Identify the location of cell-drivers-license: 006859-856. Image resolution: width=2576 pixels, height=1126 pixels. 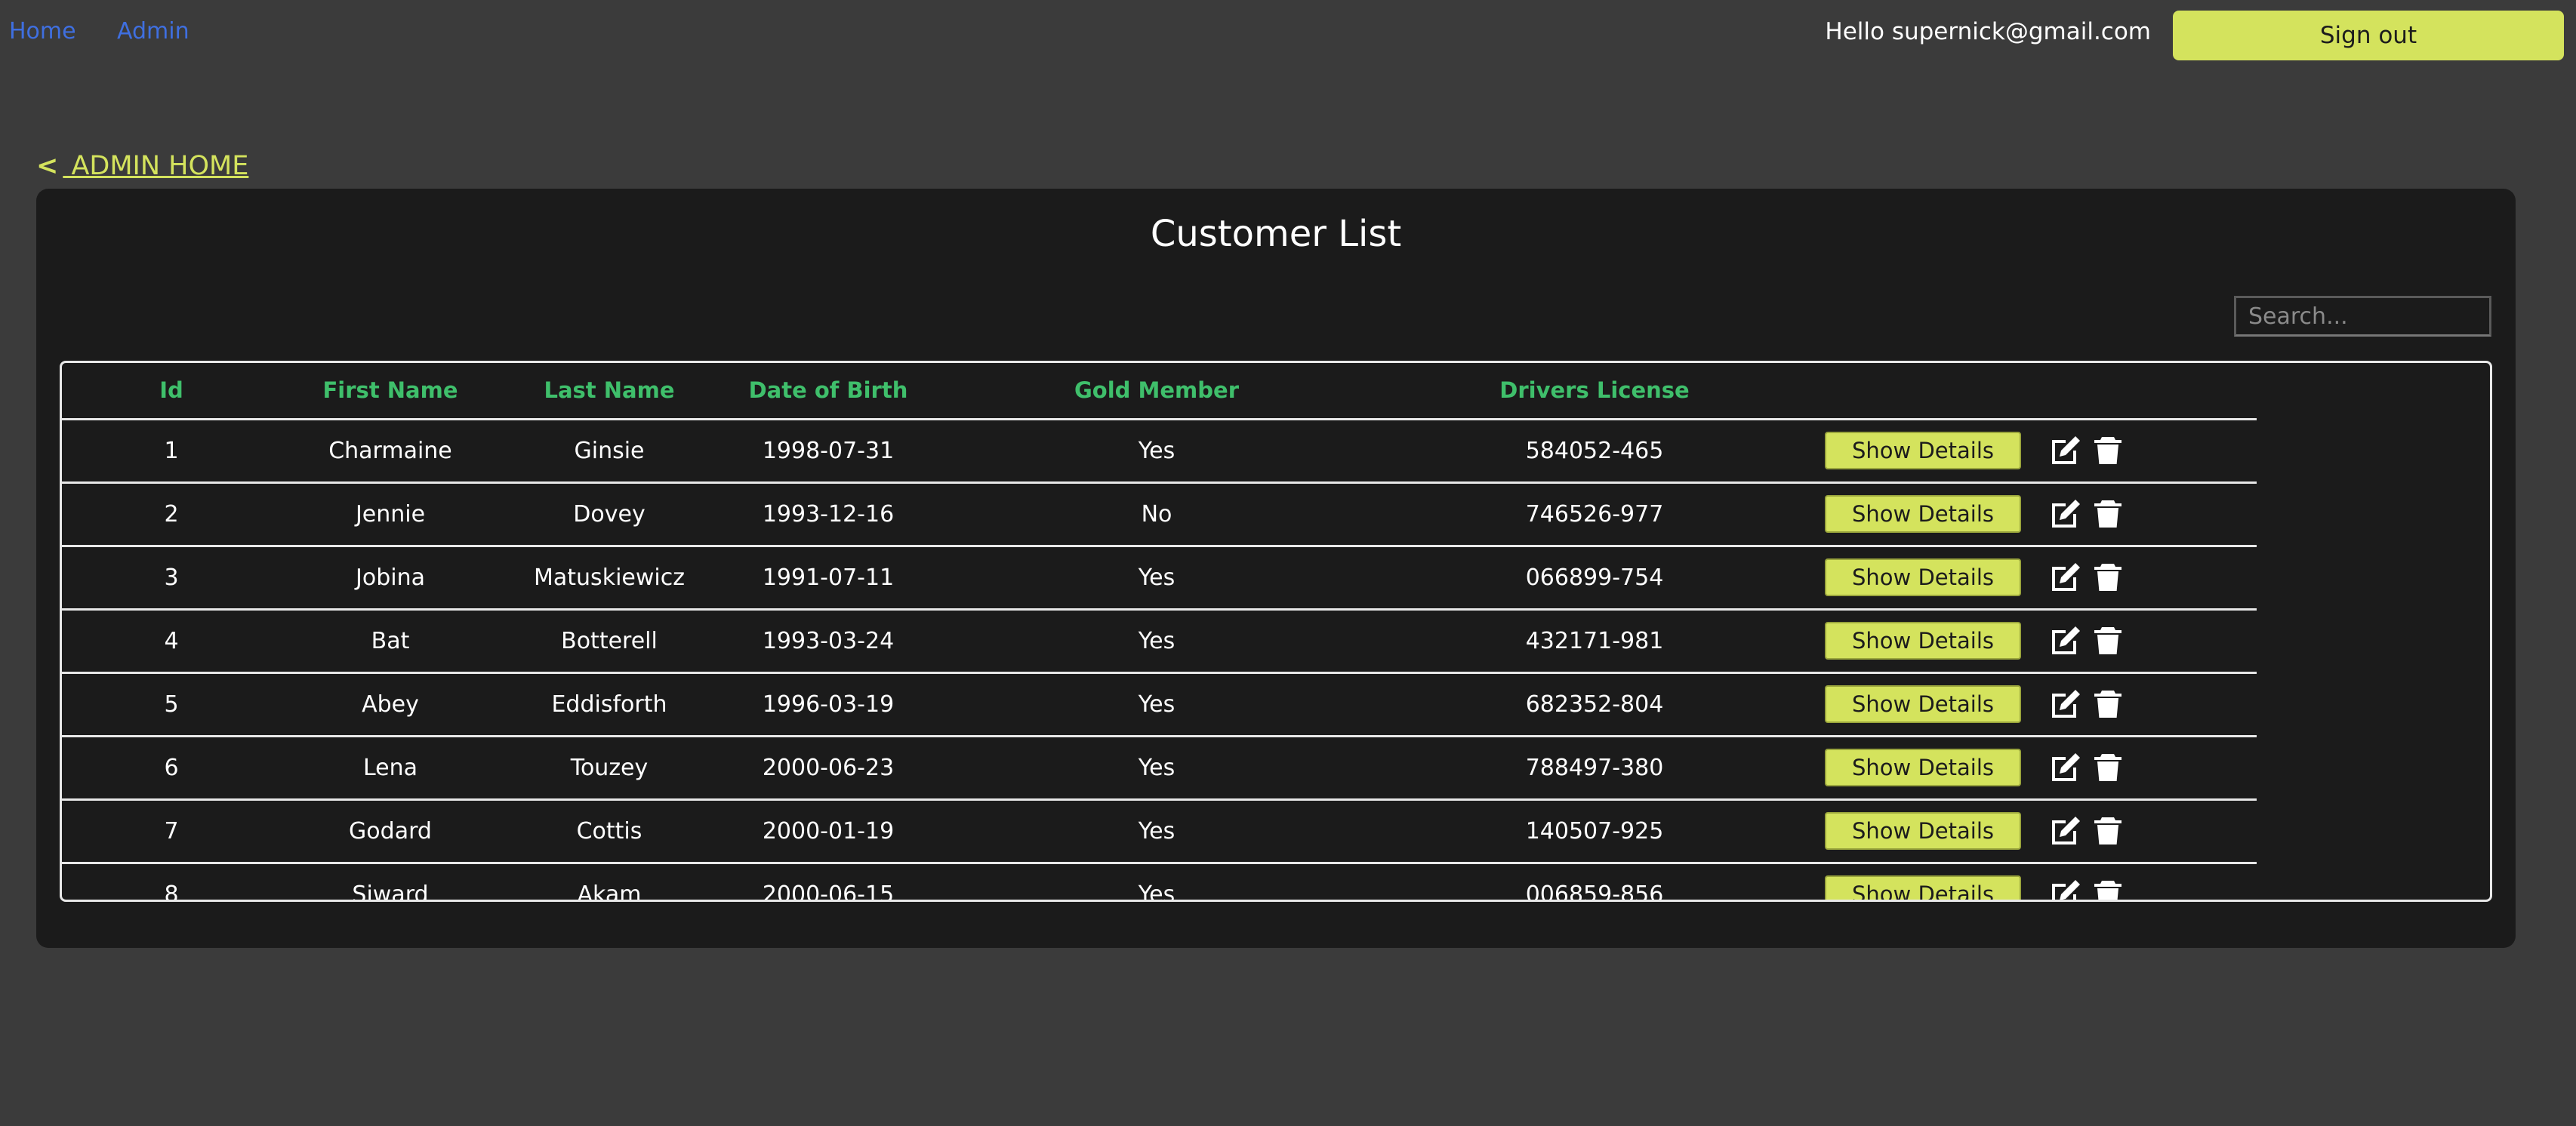
(1594, 881).